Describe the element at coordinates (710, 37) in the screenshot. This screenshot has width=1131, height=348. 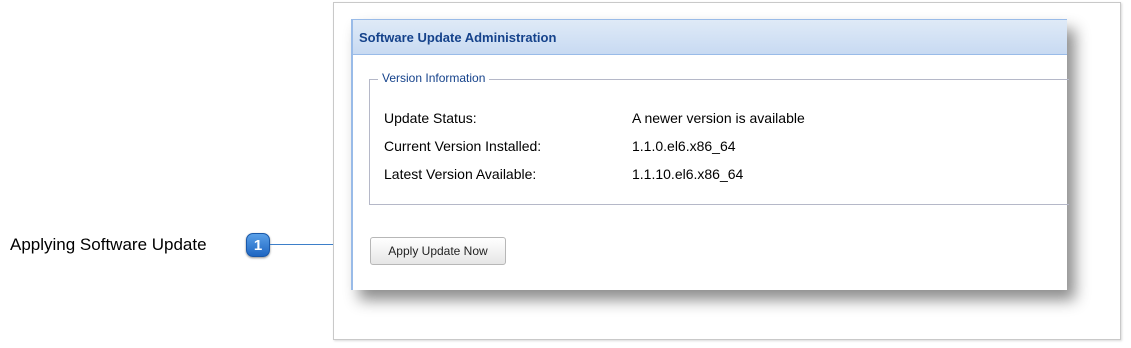
I see `panel-header: Software Update Administration` at that location.